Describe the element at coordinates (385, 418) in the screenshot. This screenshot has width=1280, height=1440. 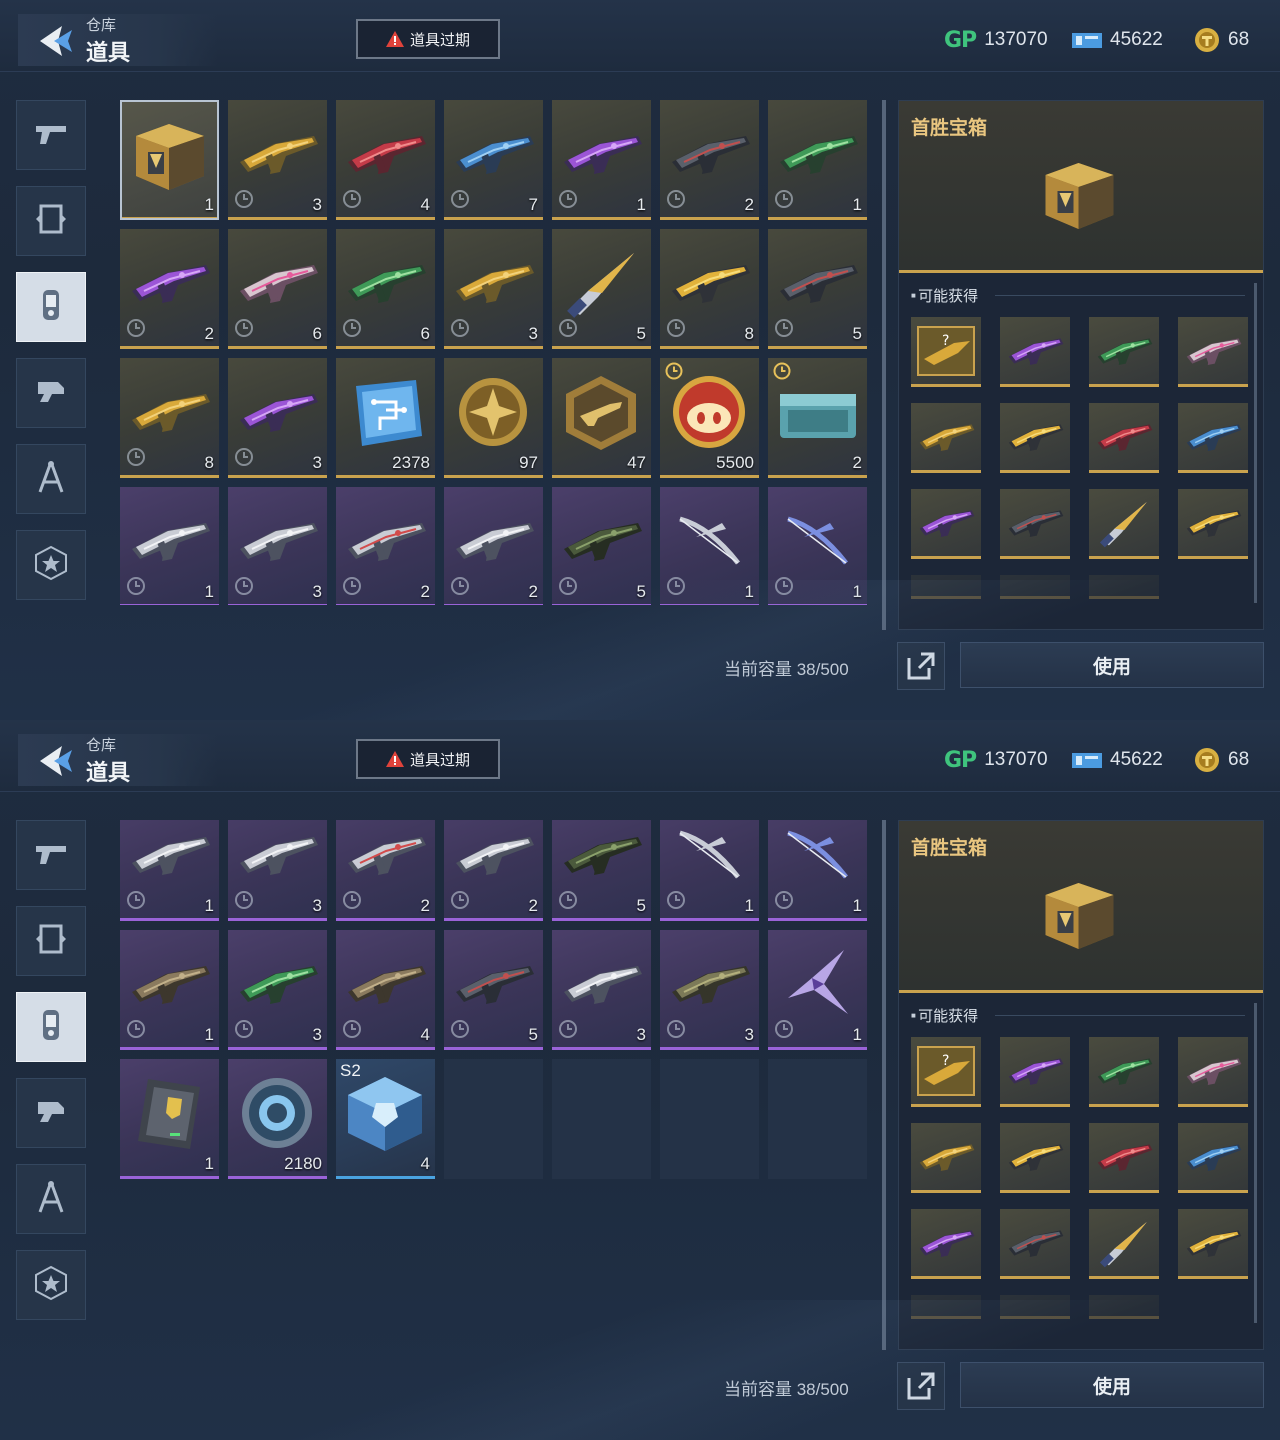
I see `inventory-slot: 2378` at that location.